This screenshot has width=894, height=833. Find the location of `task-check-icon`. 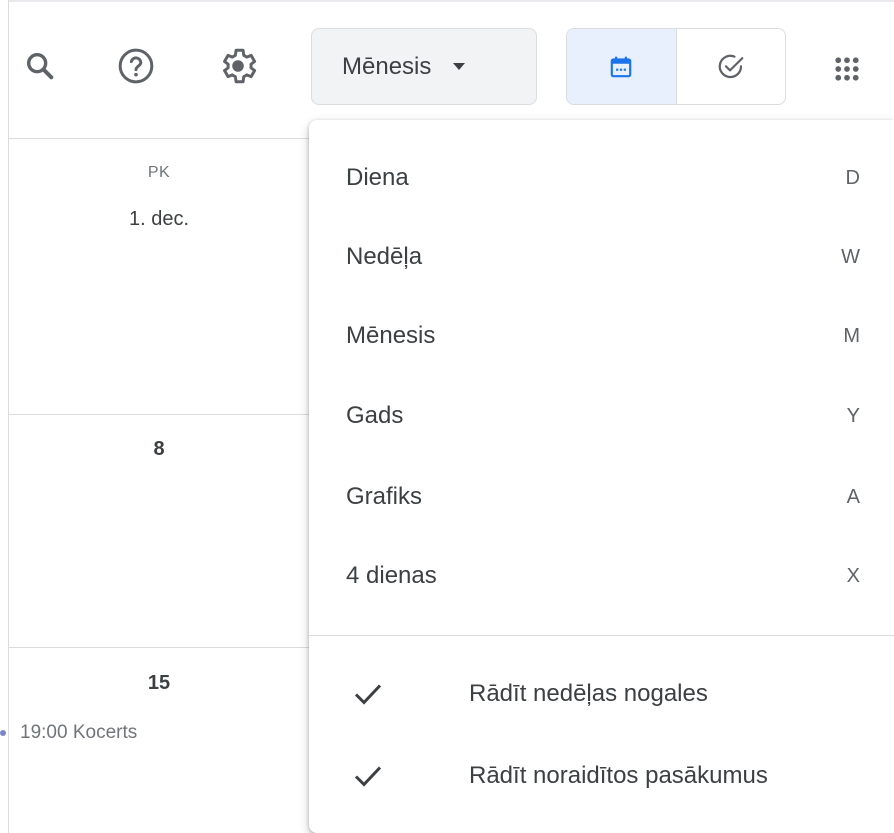

task-check-icon is located at coordinates (731, 66).